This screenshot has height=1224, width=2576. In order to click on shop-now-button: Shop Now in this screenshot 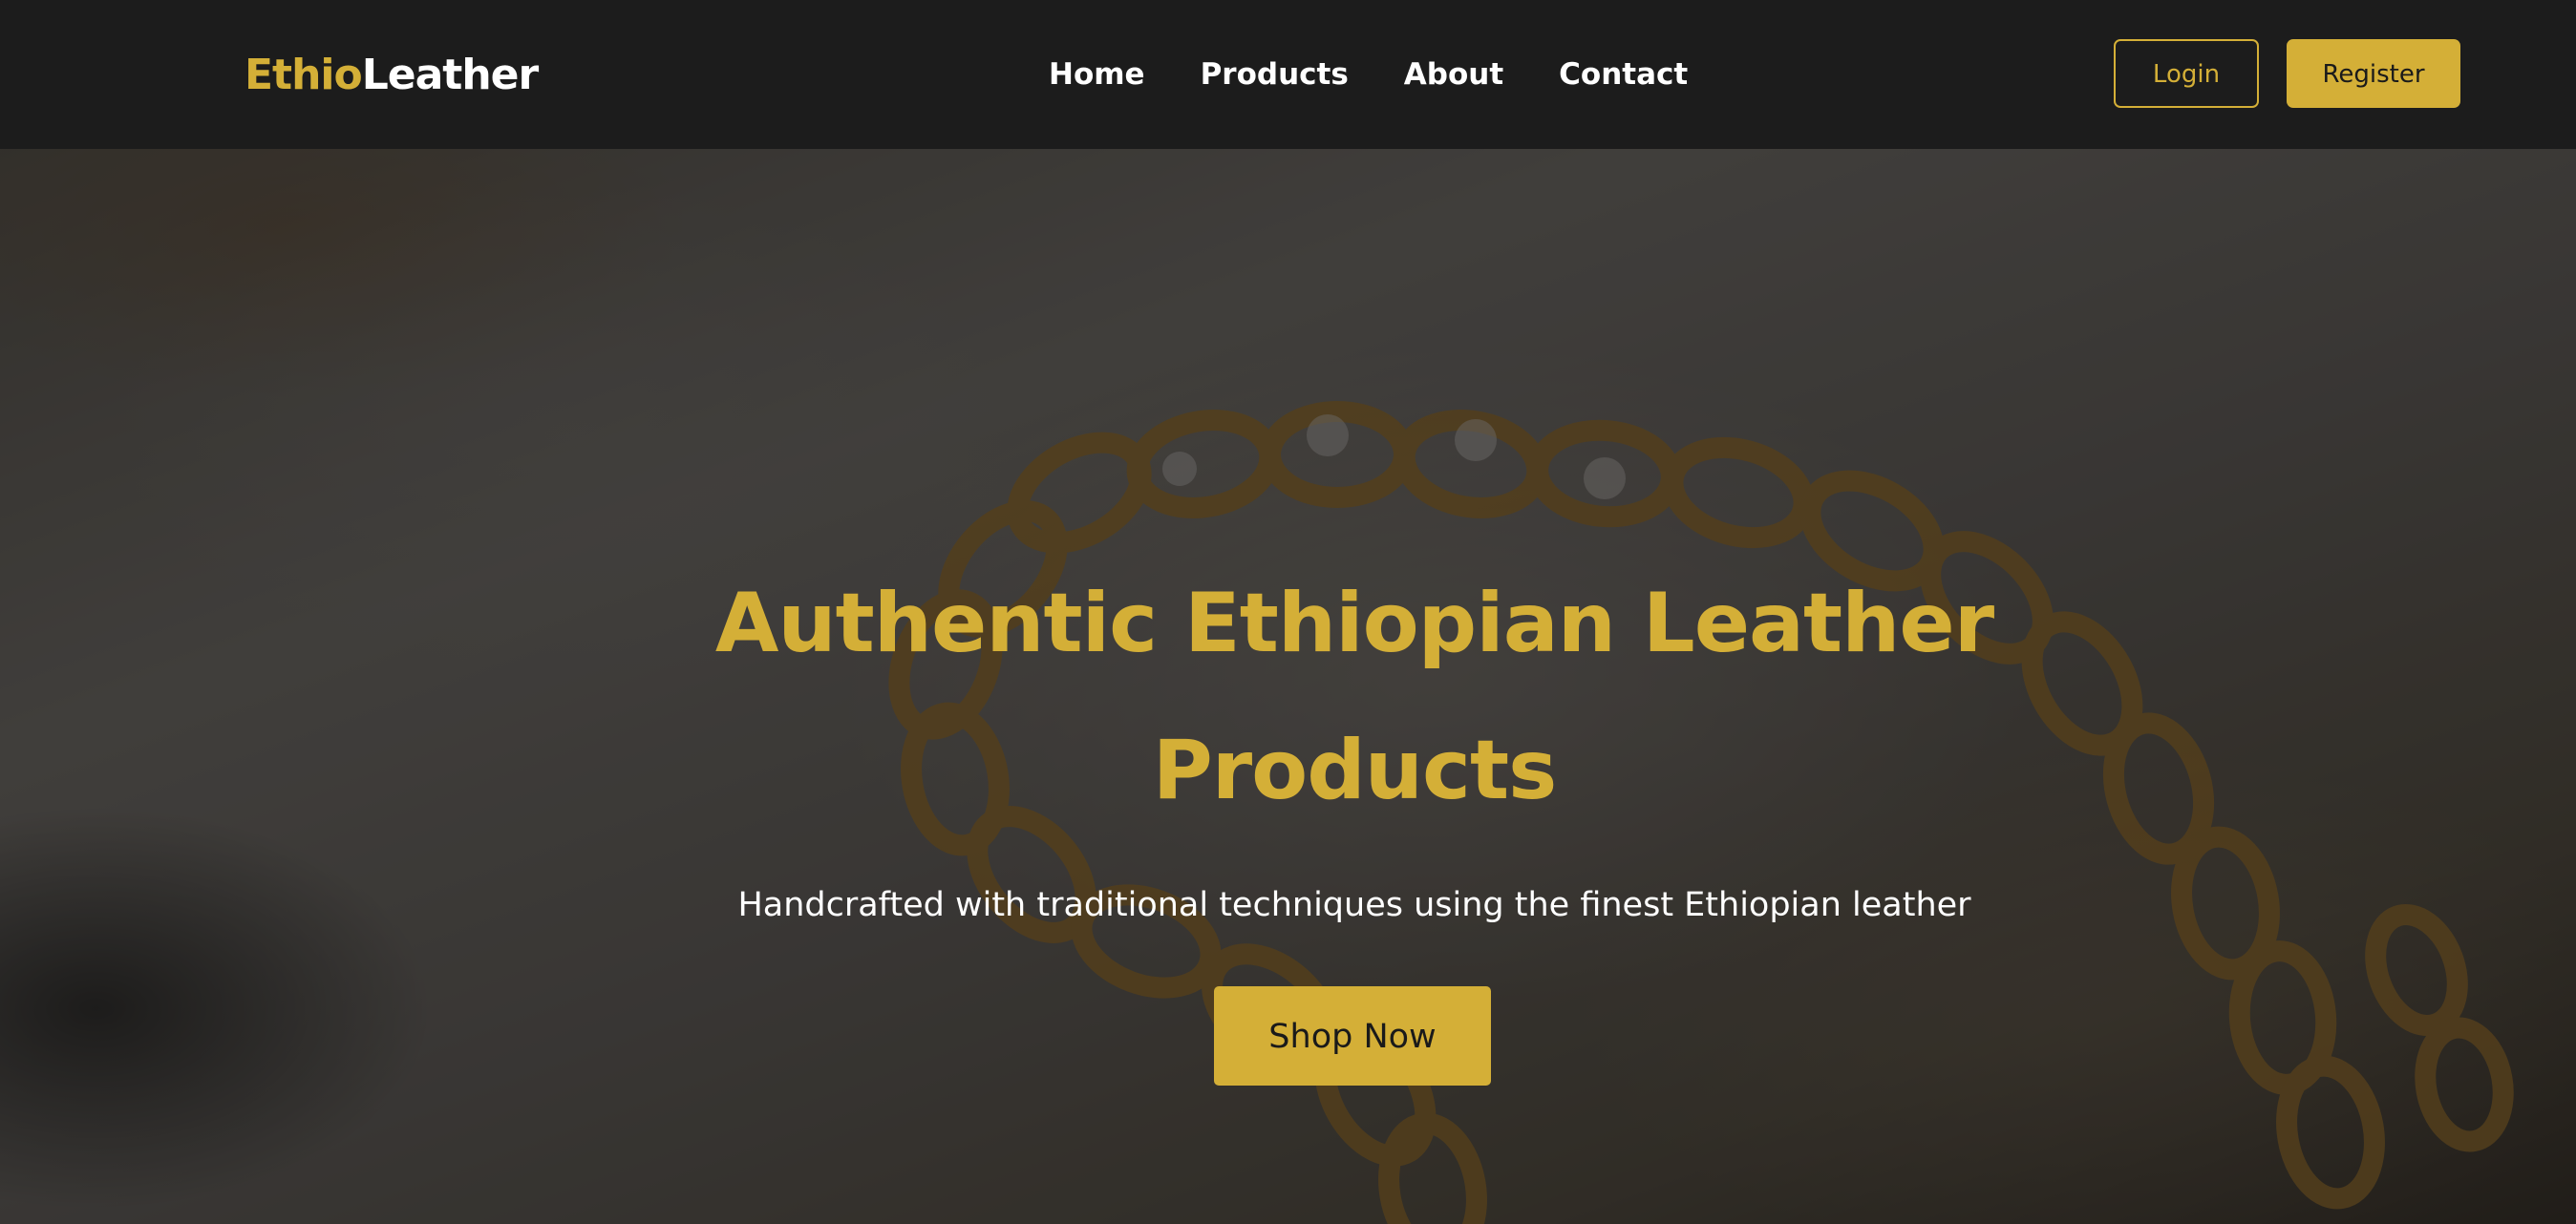, I will do `click(1352, 1036)`.